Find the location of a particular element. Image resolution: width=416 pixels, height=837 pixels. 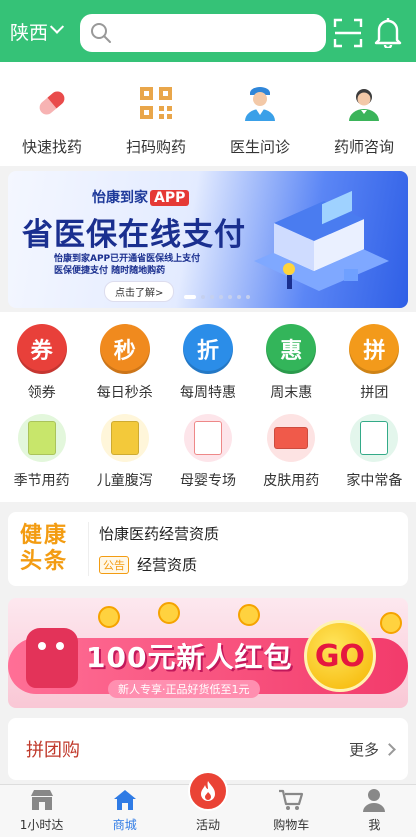

store-illustration is located at coordinates (321, 241).